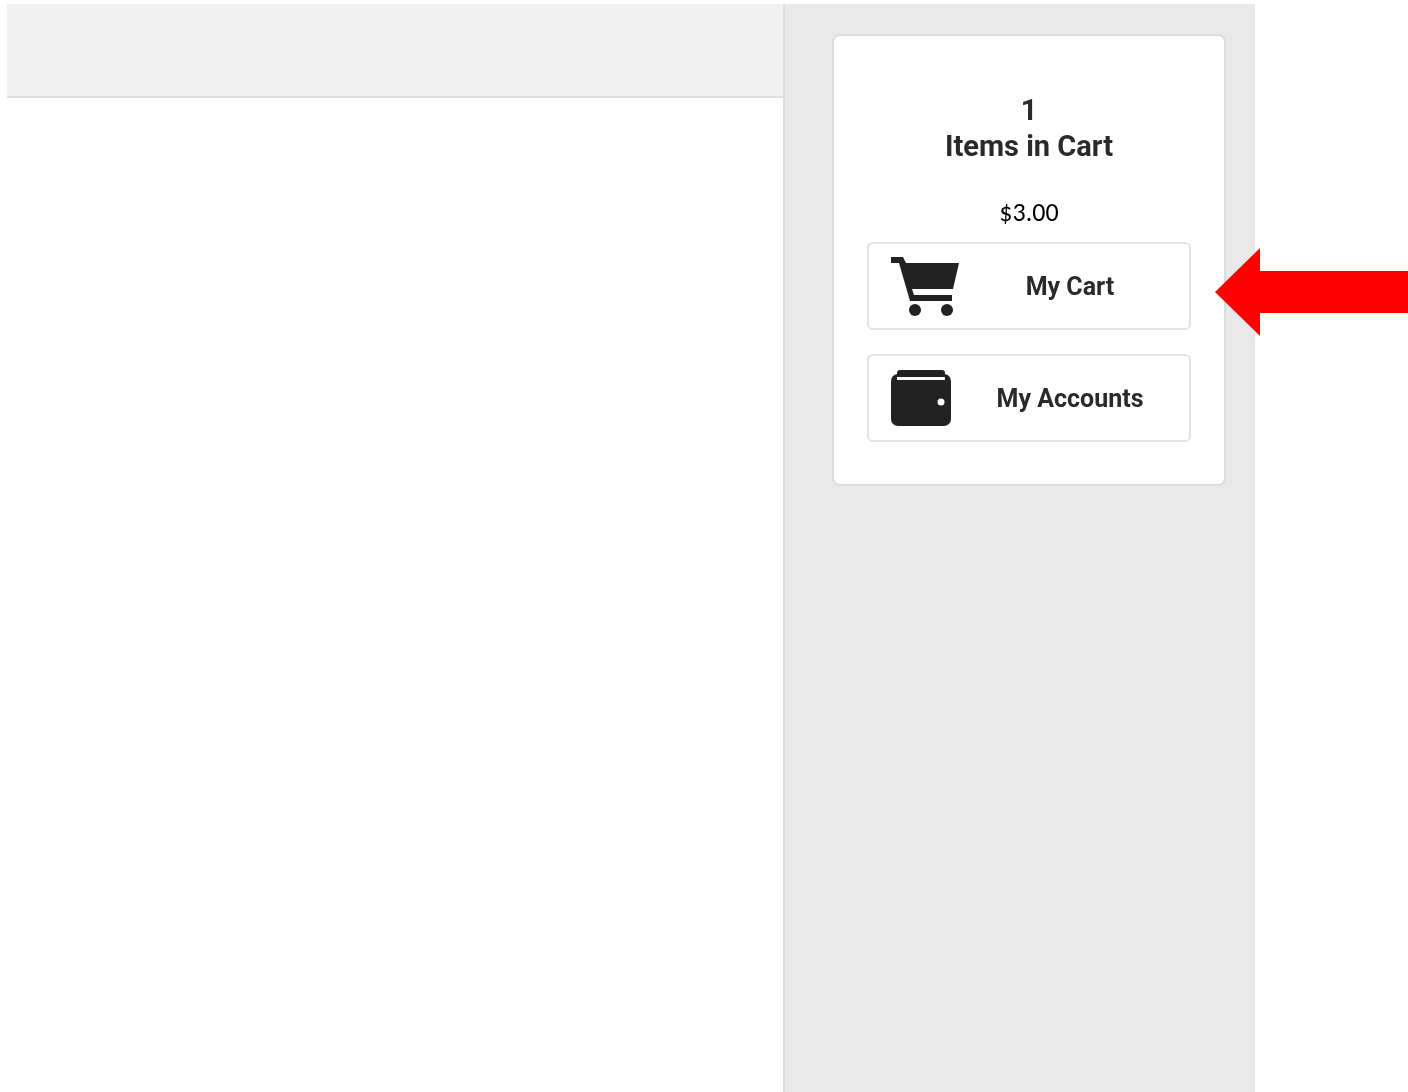 The image size is (1408, 1092). I want to click on wallet-icon, so click(922, 398).